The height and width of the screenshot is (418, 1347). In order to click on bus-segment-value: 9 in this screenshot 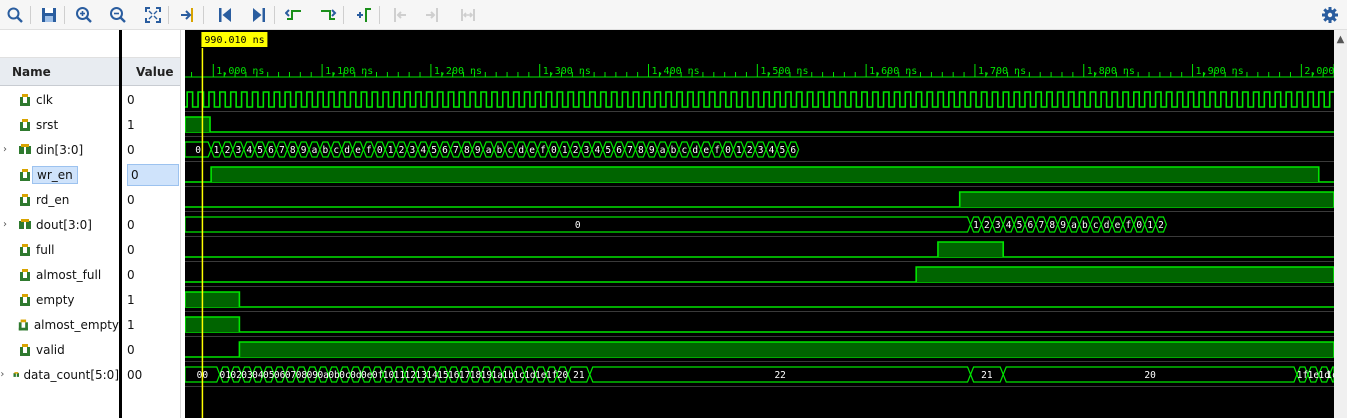, I will do `click(478, 150)`.